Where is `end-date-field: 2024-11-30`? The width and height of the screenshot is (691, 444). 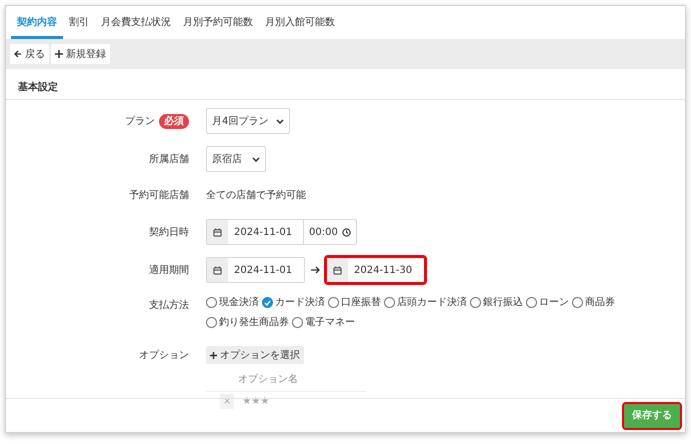
end-date-field: 2024-11-30 is located at coordinates (375, 270).